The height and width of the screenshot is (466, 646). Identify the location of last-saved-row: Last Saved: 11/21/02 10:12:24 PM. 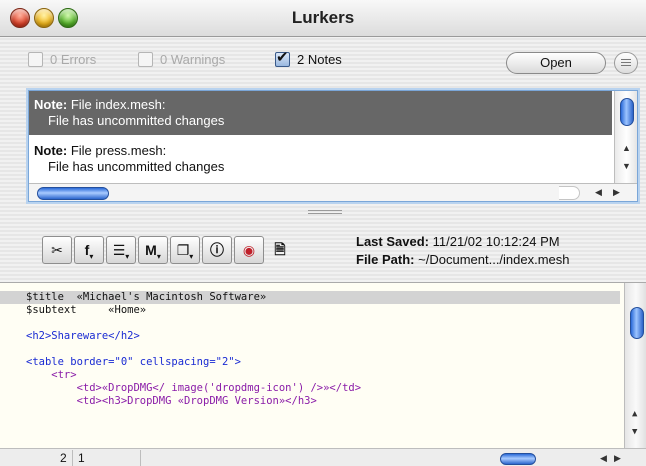
(458, 241).